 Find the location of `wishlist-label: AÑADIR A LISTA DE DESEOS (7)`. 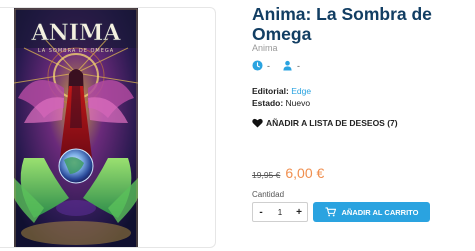

wishlist-label: AÑADIR A LISTA DE DESEOS (7) is located at coordinates (332, 123).